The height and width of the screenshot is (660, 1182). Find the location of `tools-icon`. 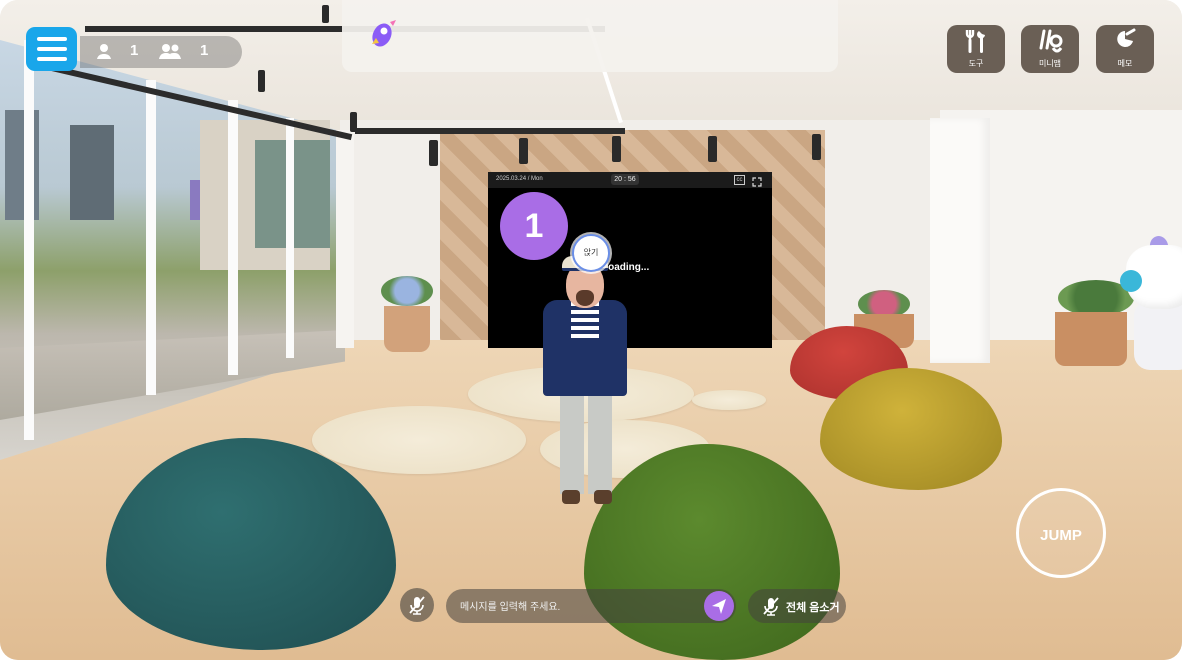

tools-icon is located at coordinates (975, 41).